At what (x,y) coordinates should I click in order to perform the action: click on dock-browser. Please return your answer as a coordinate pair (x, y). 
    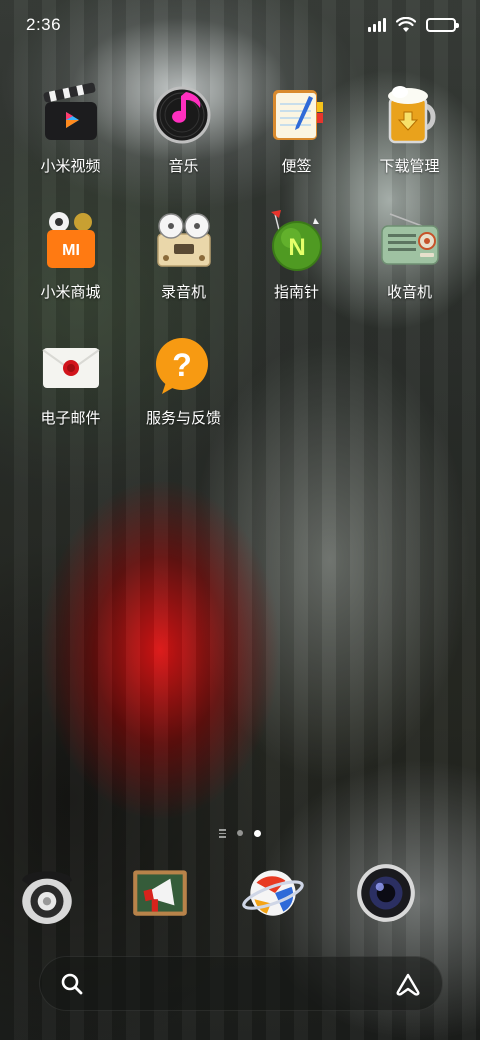
    Looking at the image, I should click on (296, 895).